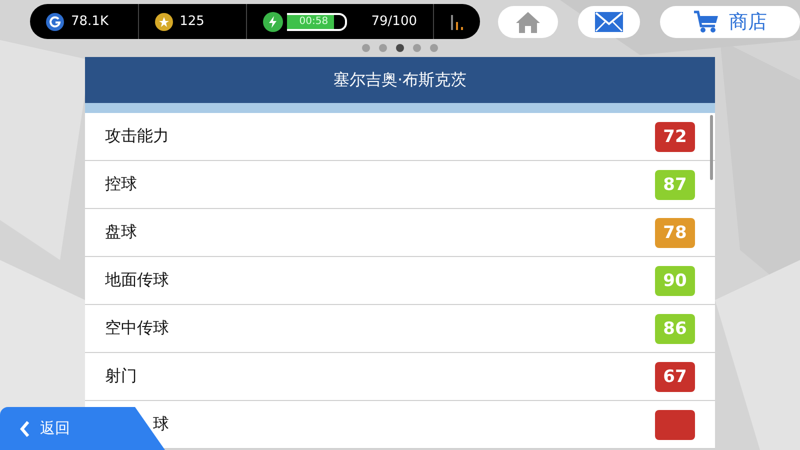 The height and width of the screenshot is (450, 800). What do you see at coordinates (675, 233) in the screenshot?
I see `rating-badge: 78` at bounding box center [675, 233].